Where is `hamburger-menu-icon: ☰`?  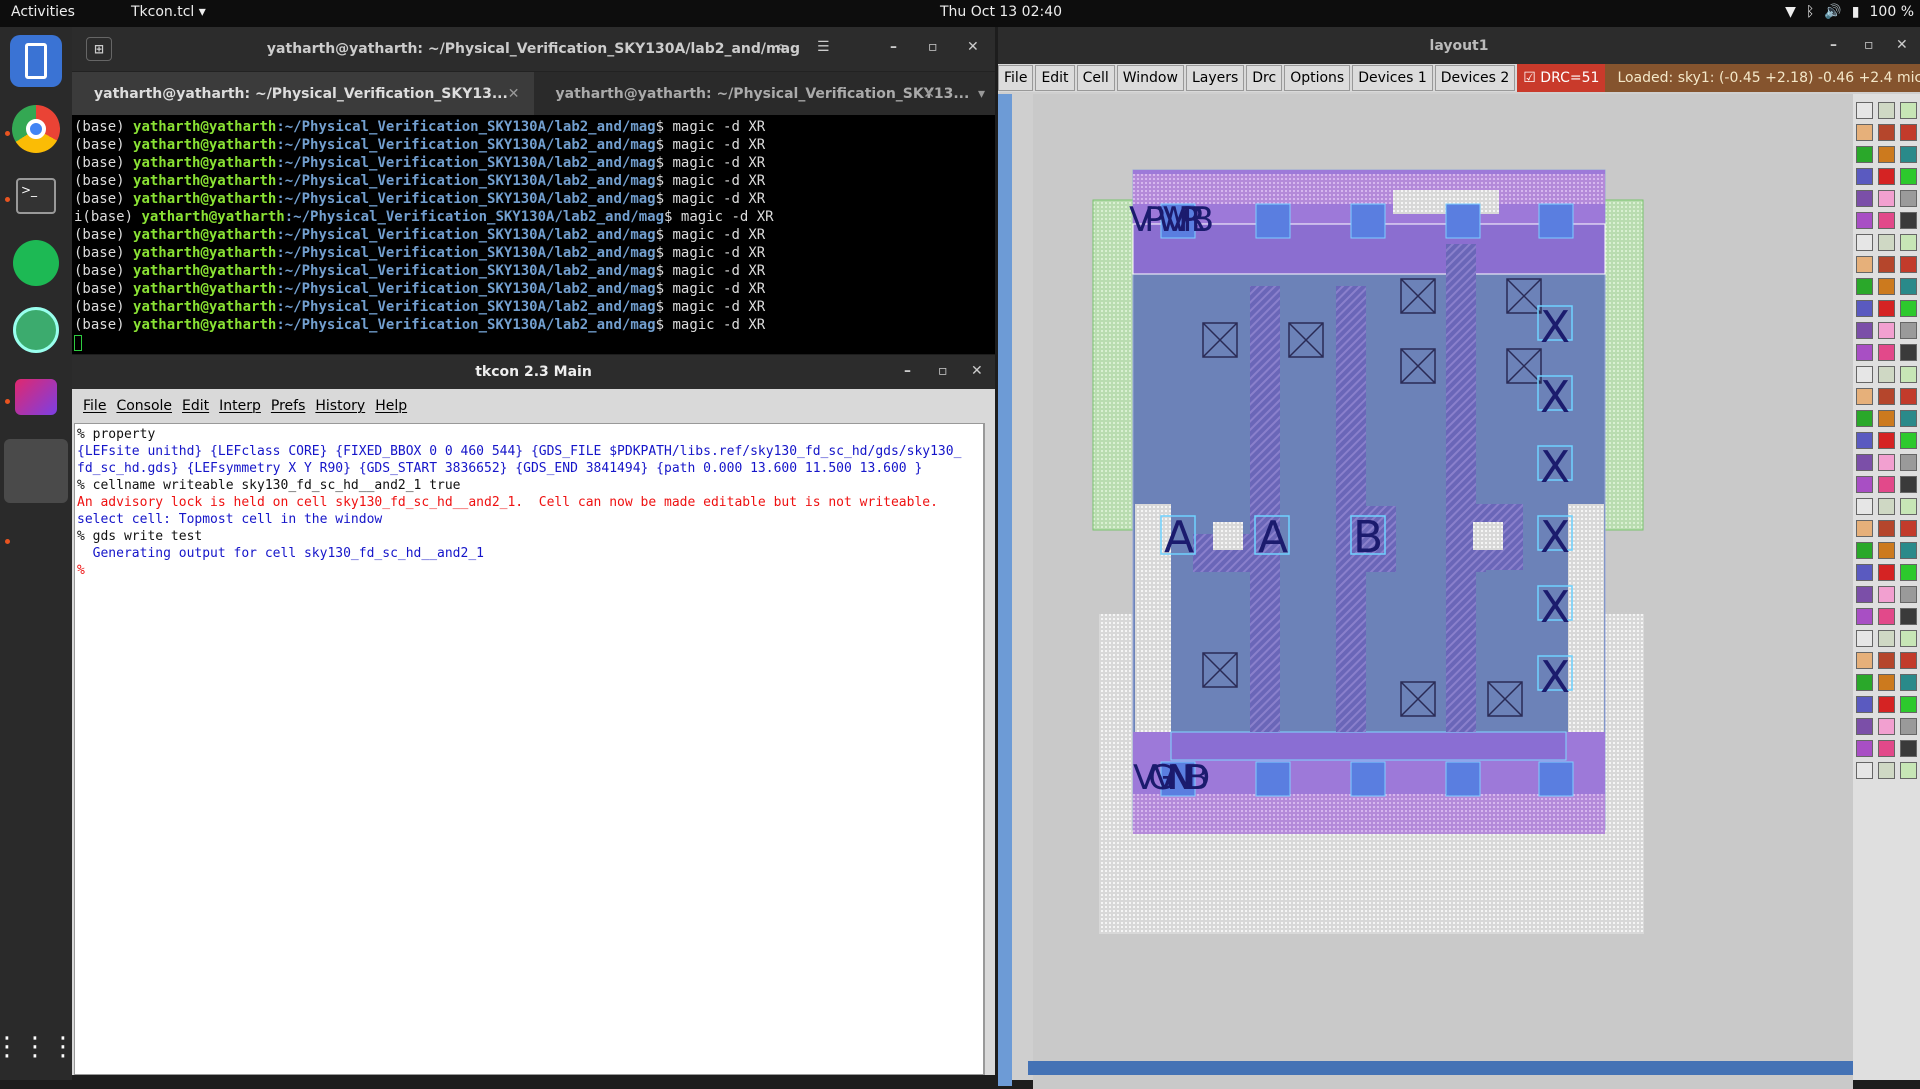 hamburger-menu-icon: ☰ is located at coordinates (823, 47).